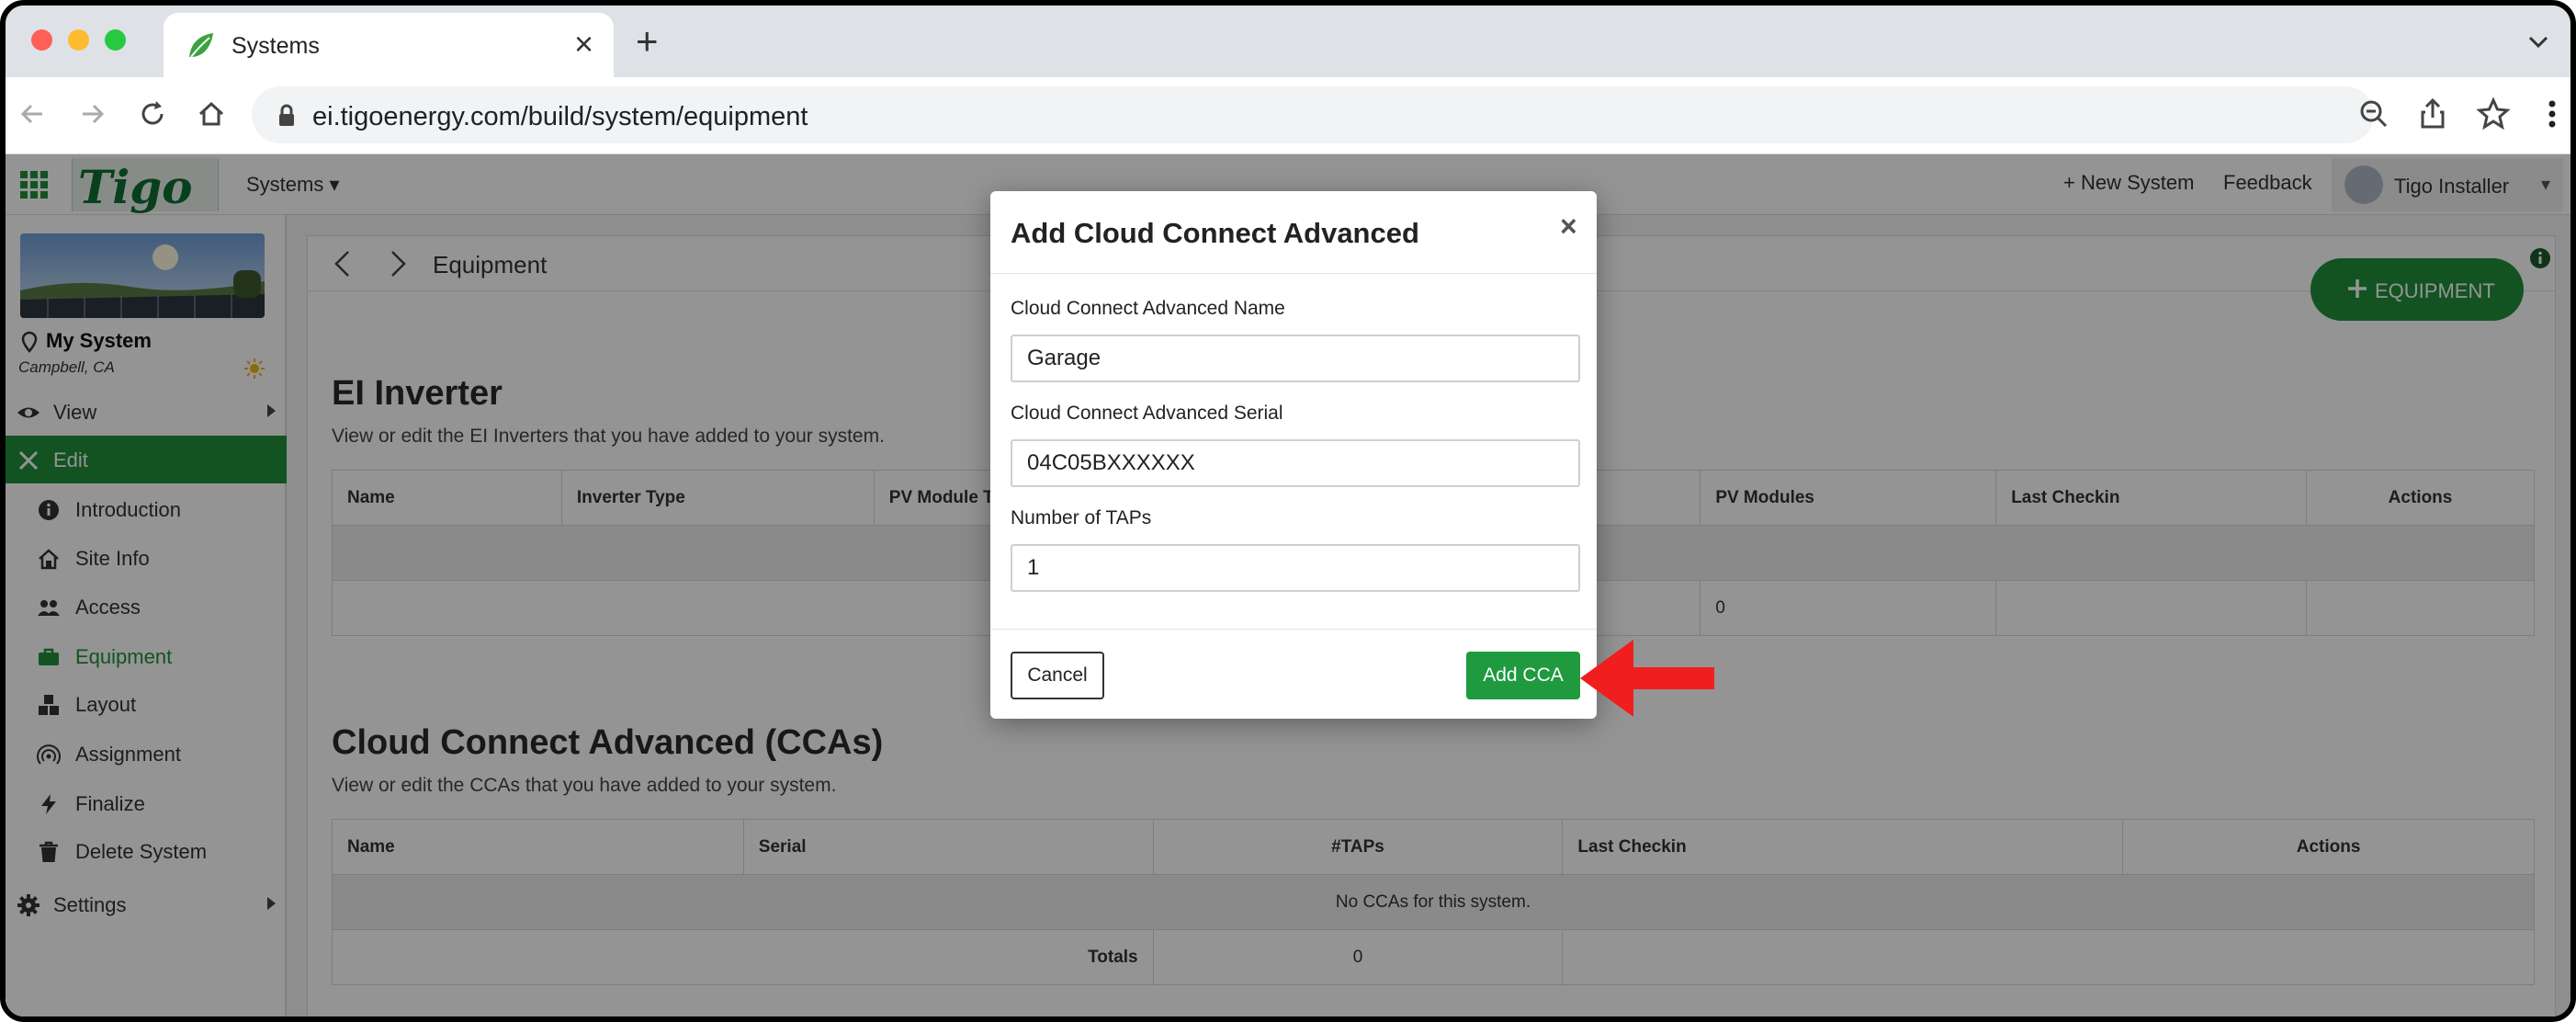  I want to click on address-bar: ei.tigoenergy.com/build/system/equipment, so click(1313, 114).